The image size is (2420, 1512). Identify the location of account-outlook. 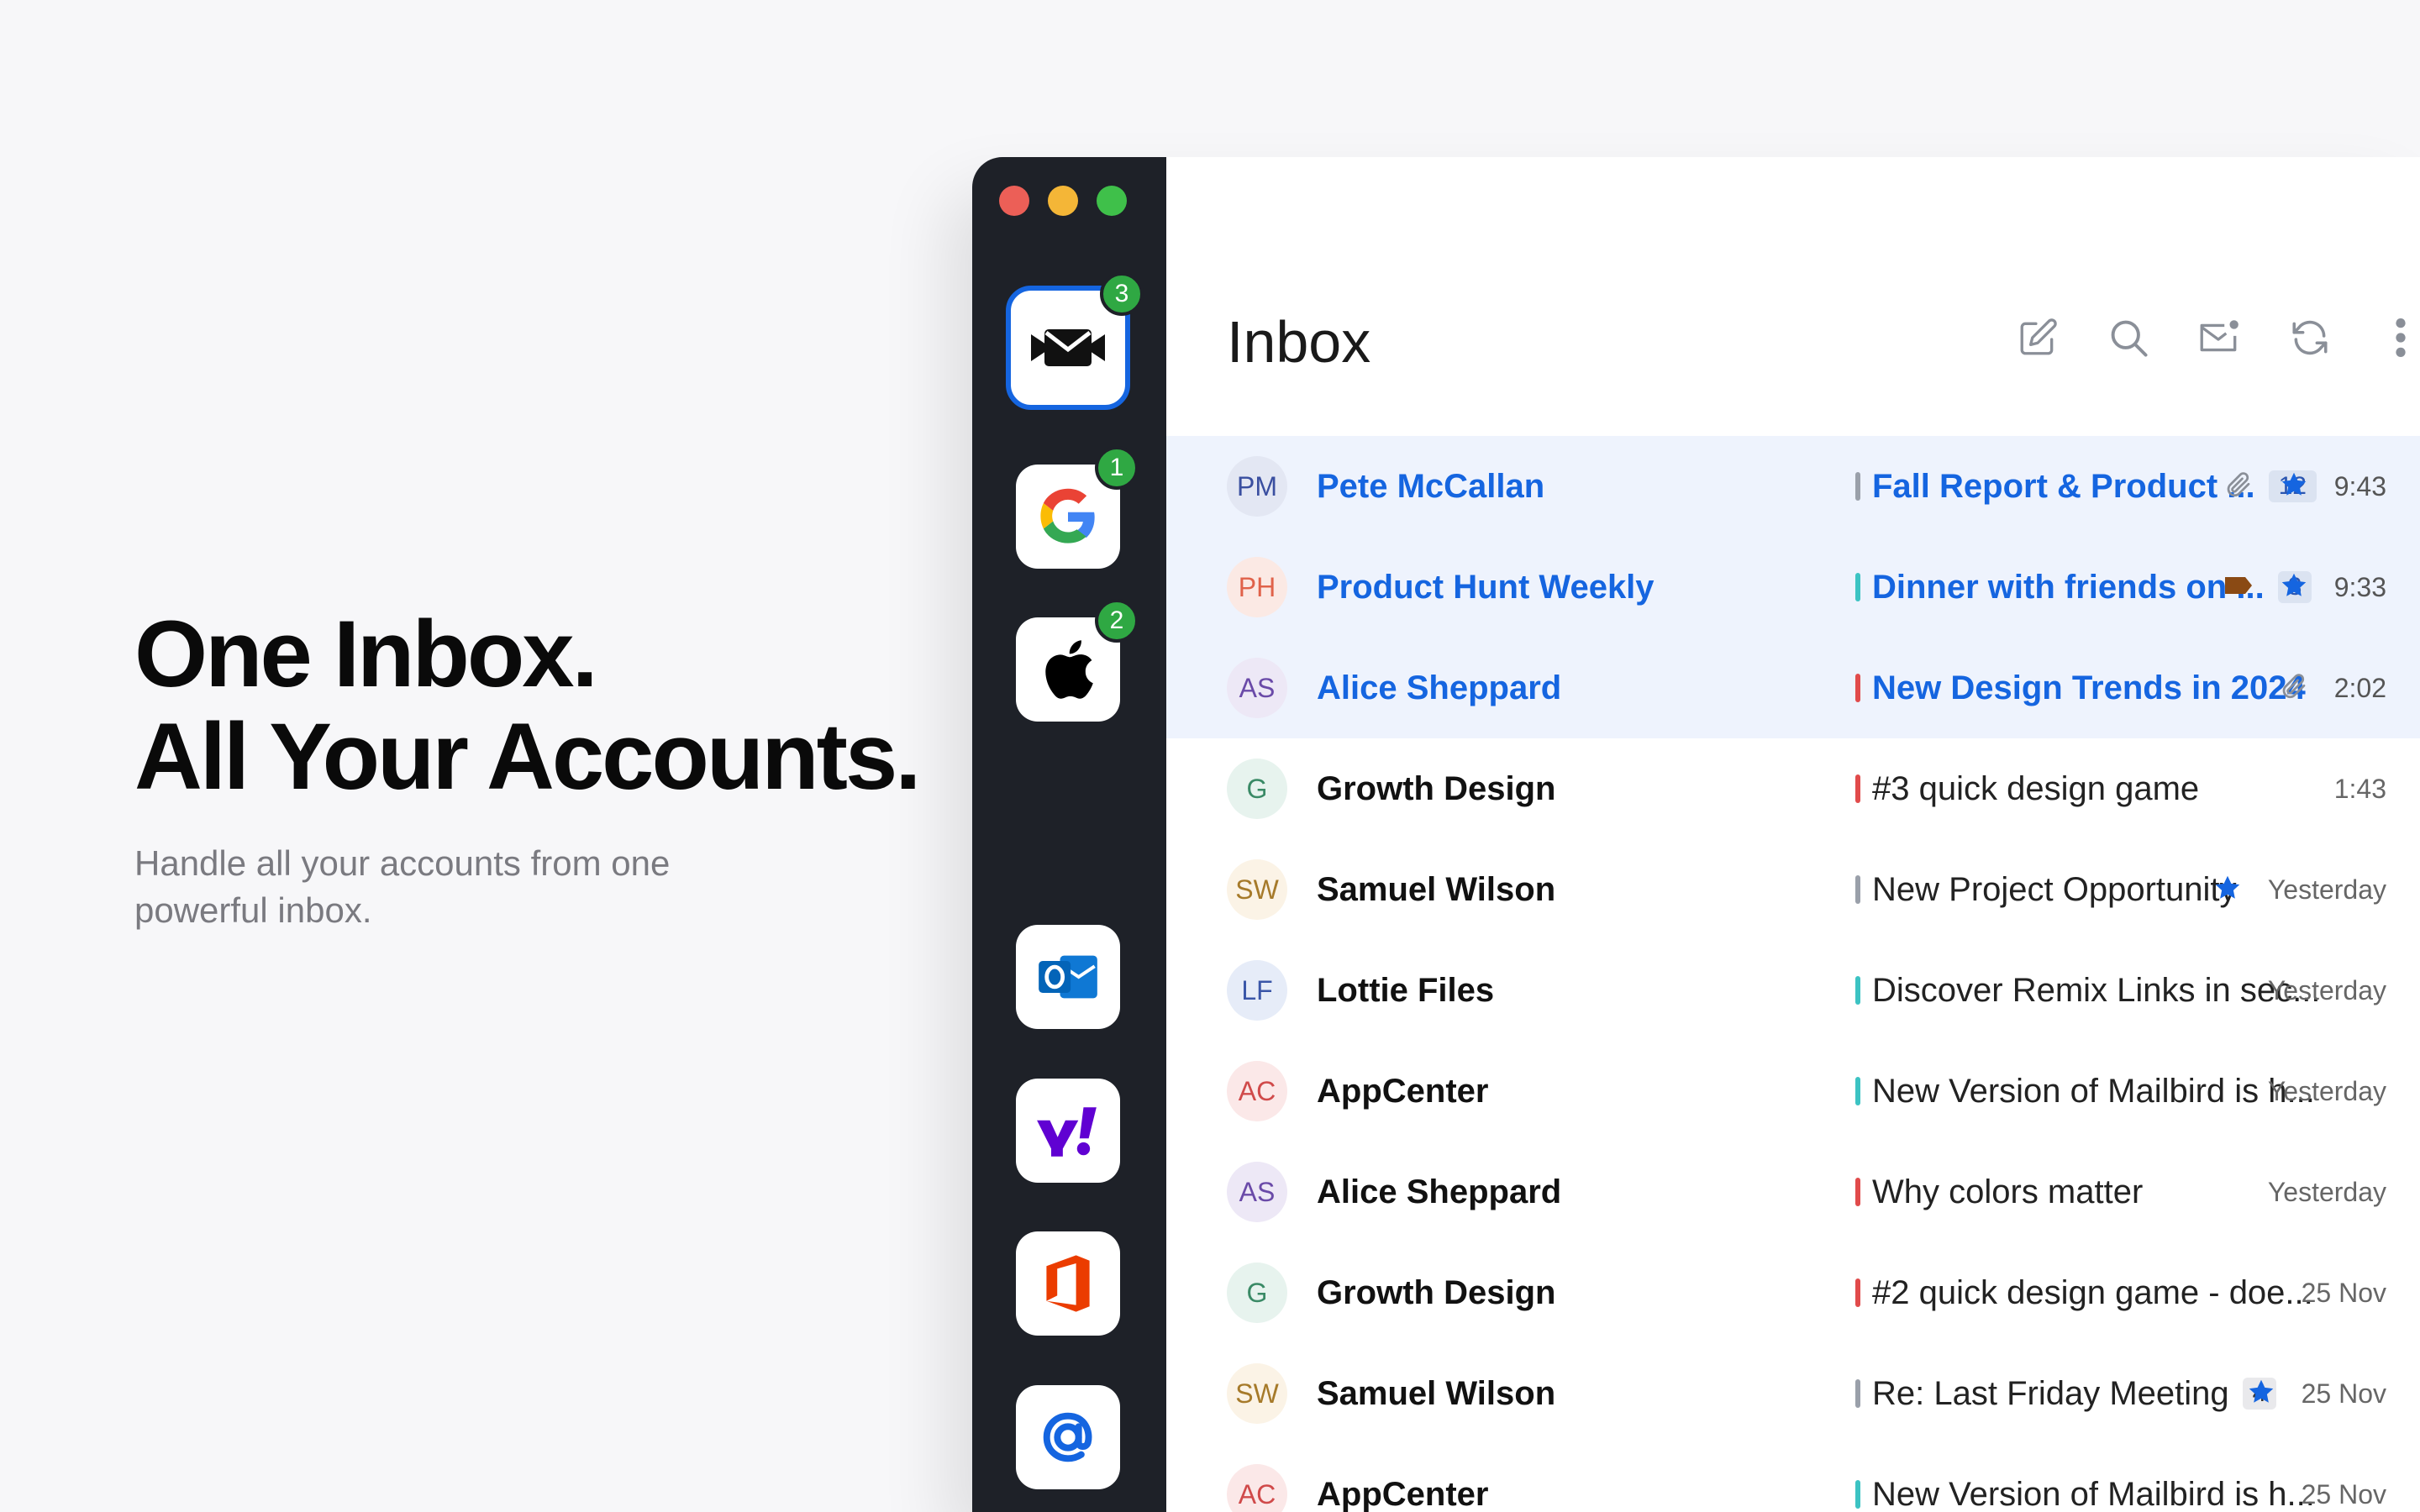
(1068, 977).